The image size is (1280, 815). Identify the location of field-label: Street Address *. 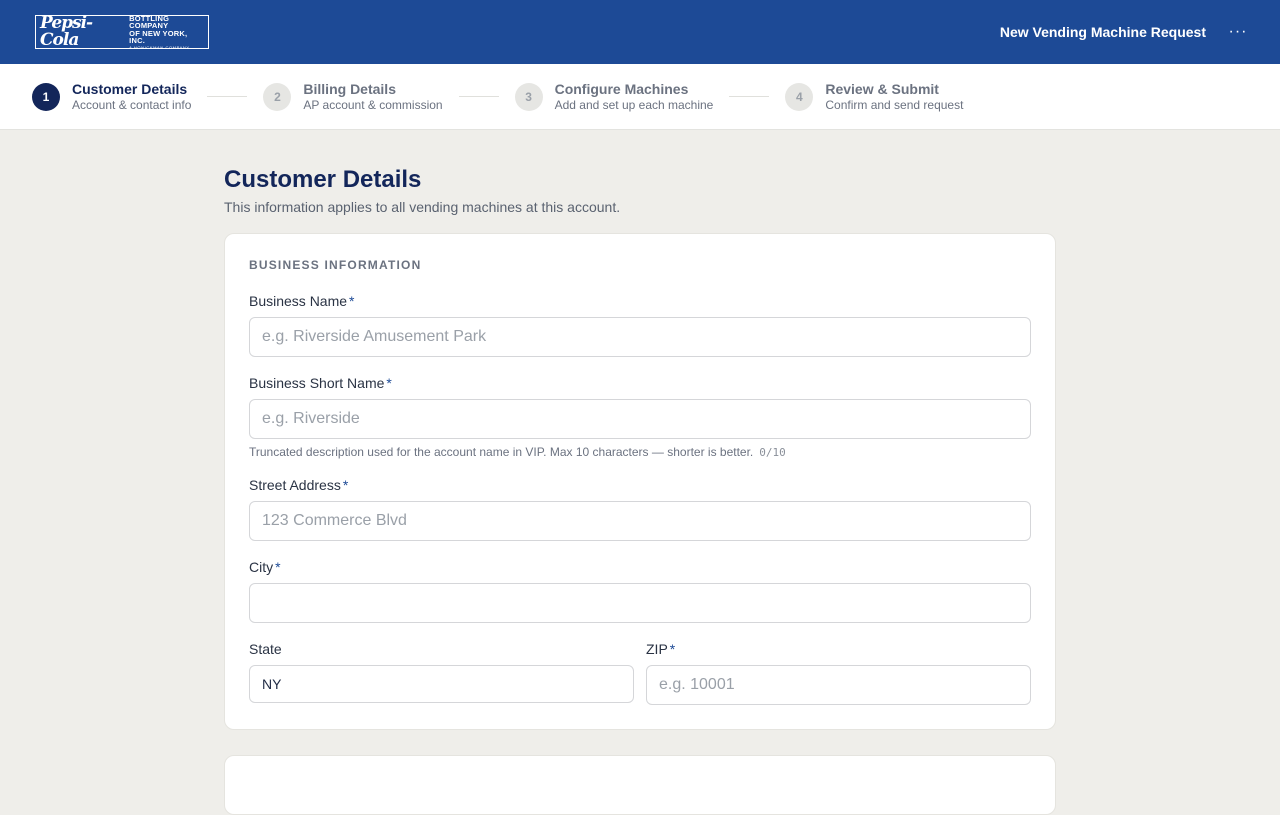
(640, 485).